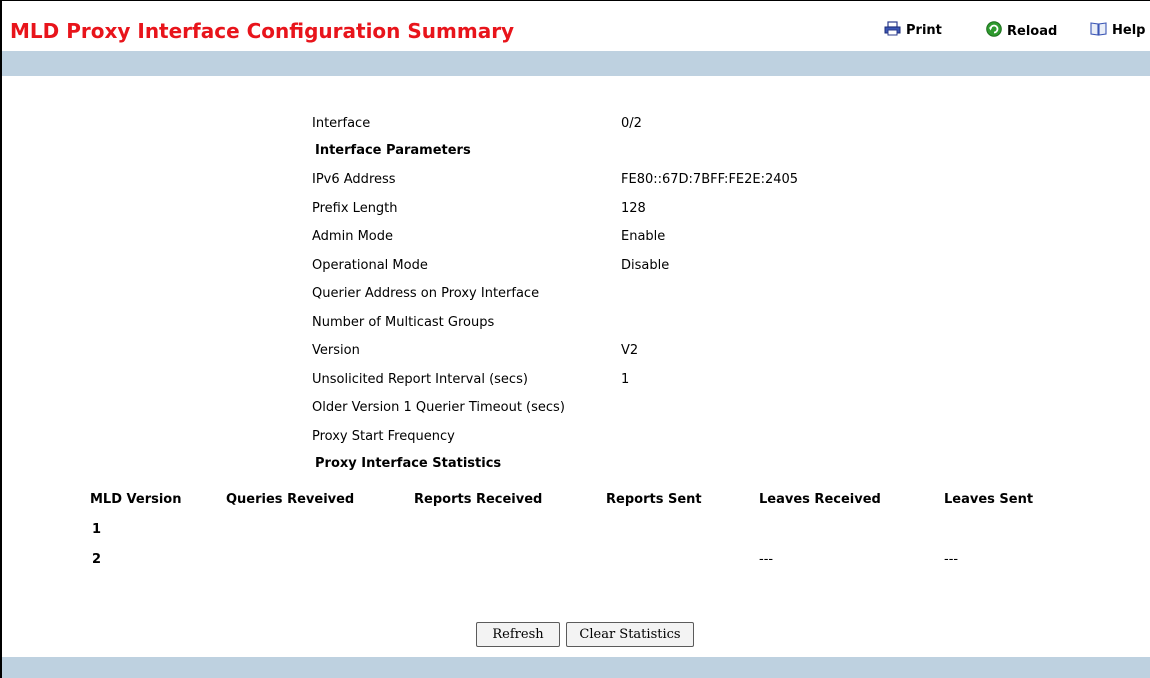  I want to click on unsolicited-report-interval-value: 1, so click(625, 379).